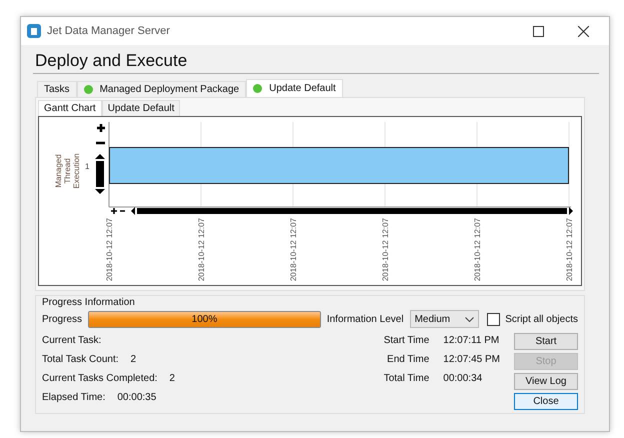 This screenshot has width=624, height=438. Describe the element at coordinates (109, 31) in the screenshot. I see `window-title: Jet Data Manager Server` at that location.